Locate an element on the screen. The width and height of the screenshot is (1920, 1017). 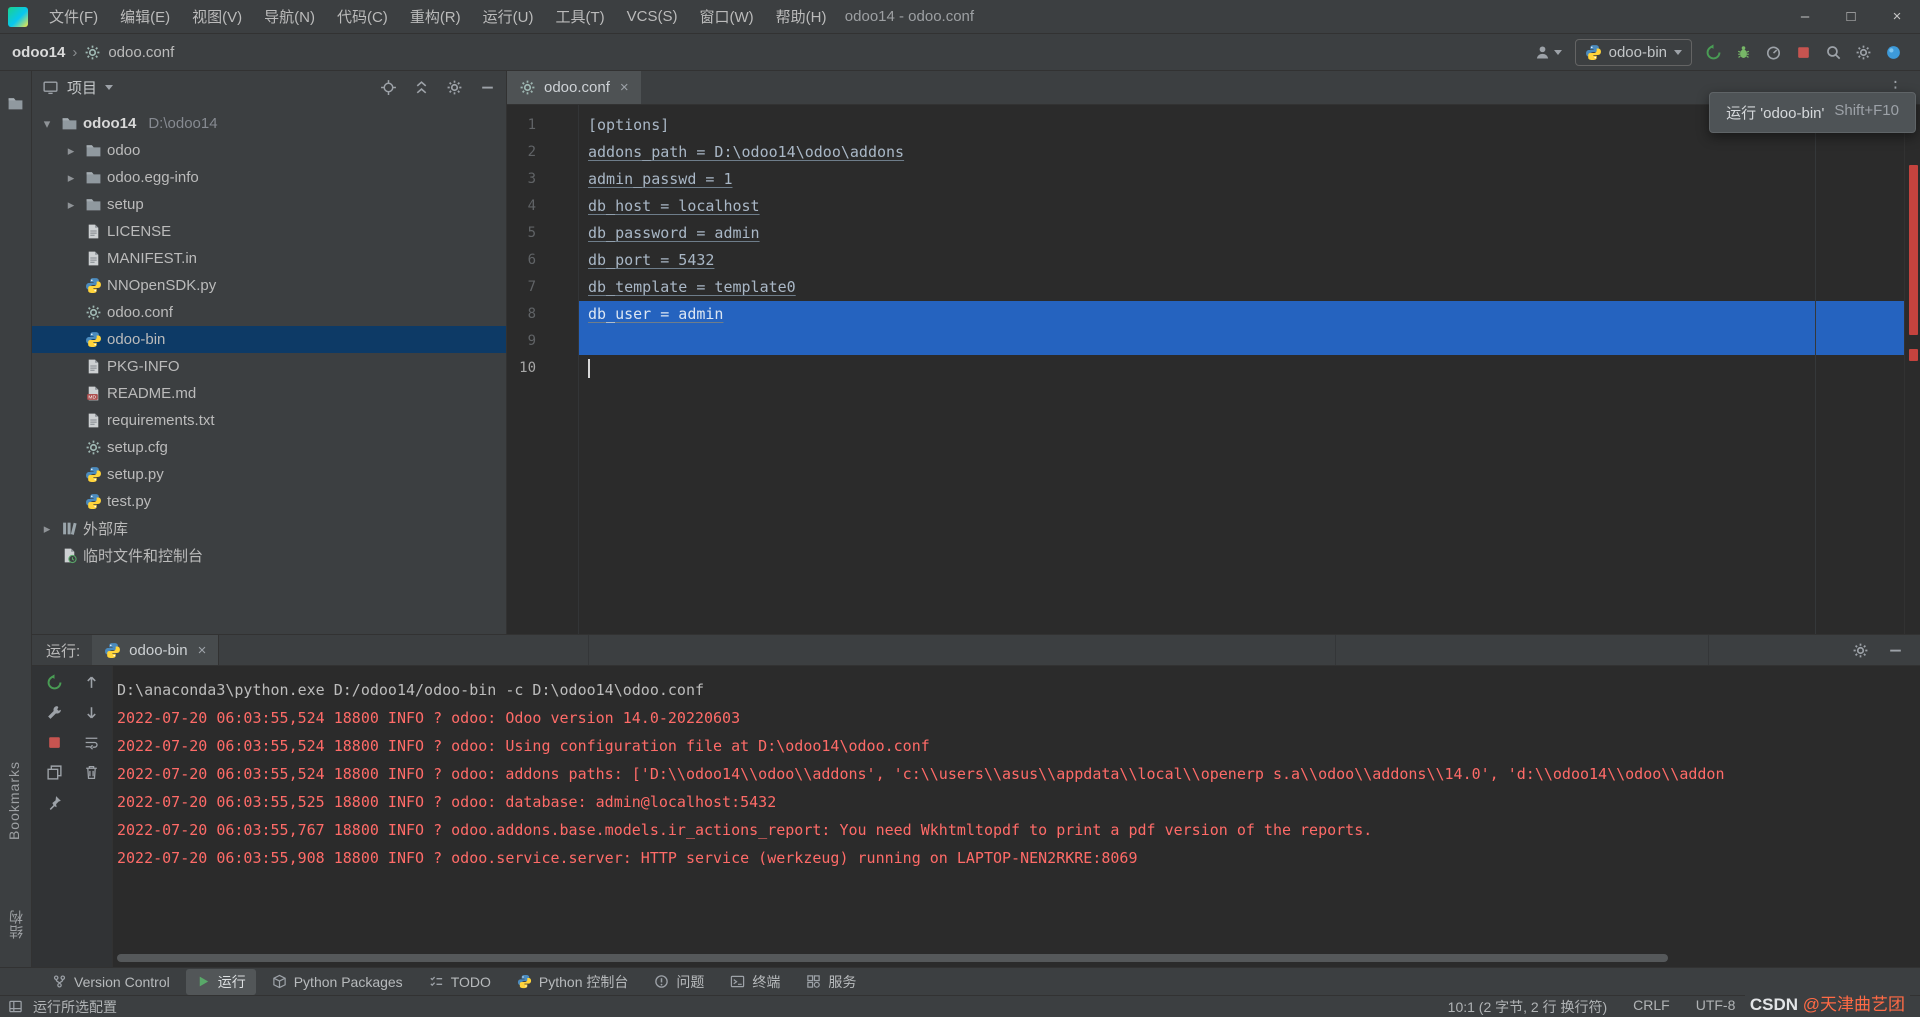
menu-item-代码(C): 代码(C) is located at coordinates (362, 16).